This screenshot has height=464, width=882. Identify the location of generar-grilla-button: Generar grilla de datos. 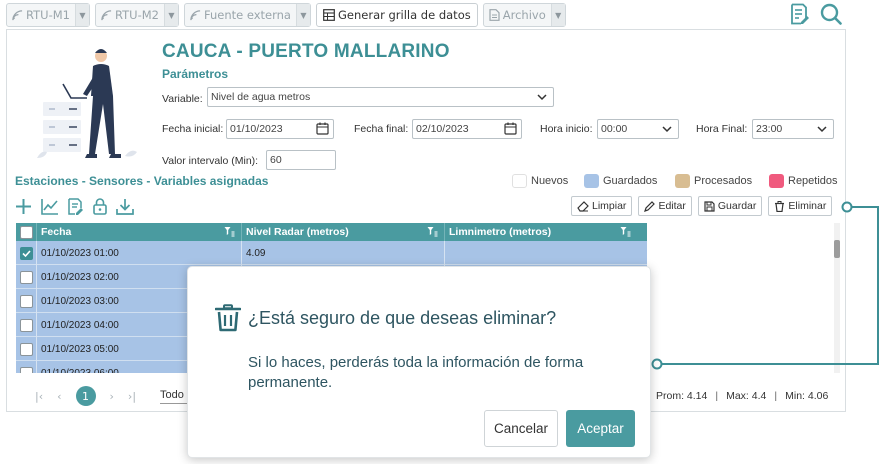
(396, 15).